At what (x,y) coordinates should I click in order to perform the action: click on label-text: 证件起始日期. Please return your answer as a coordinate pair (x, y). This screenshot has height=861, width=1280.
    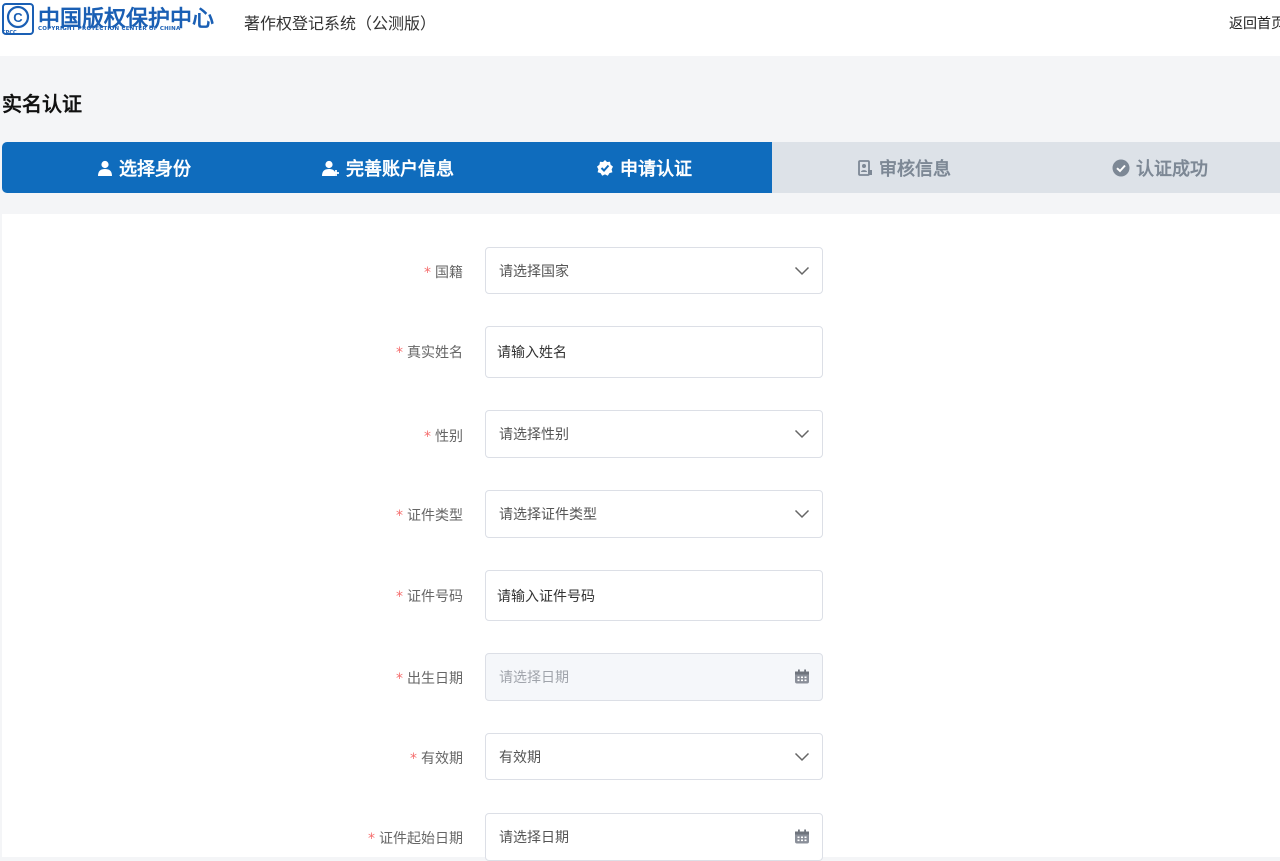
    Looking at the image, I should click on (421, 839).